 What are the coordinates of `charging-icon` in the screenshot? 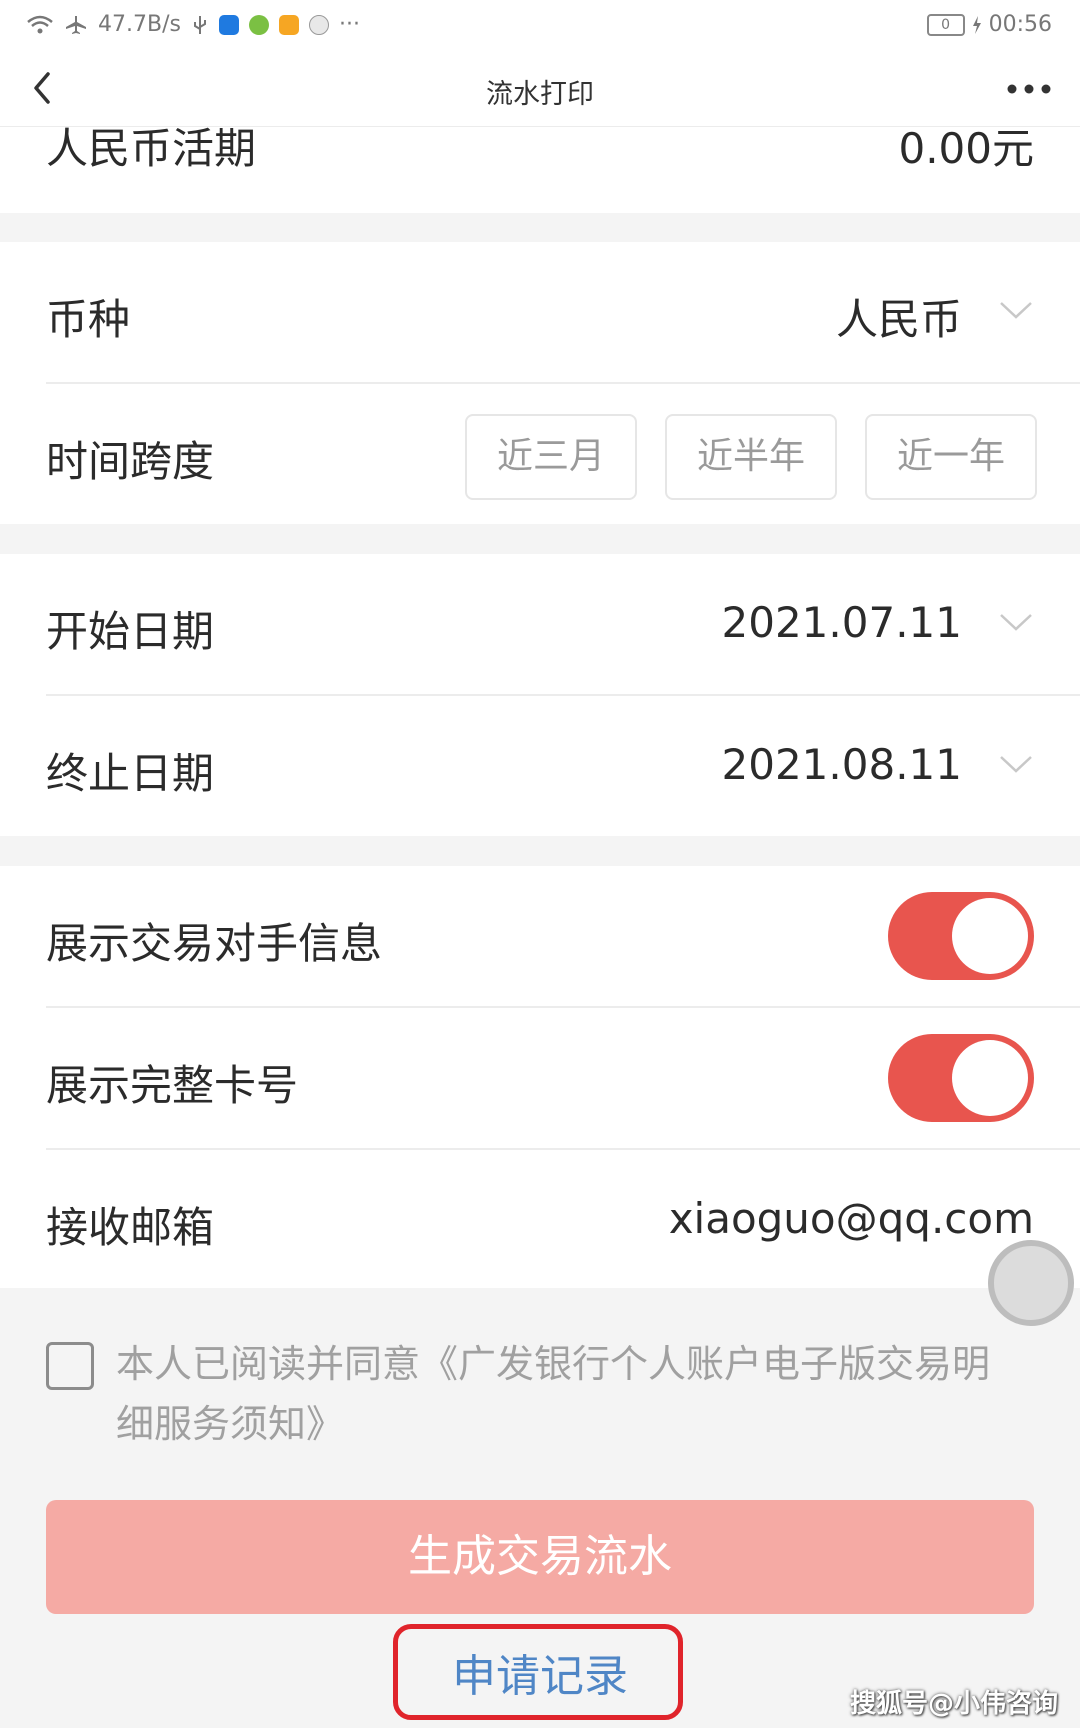 It's located at (976, 24).